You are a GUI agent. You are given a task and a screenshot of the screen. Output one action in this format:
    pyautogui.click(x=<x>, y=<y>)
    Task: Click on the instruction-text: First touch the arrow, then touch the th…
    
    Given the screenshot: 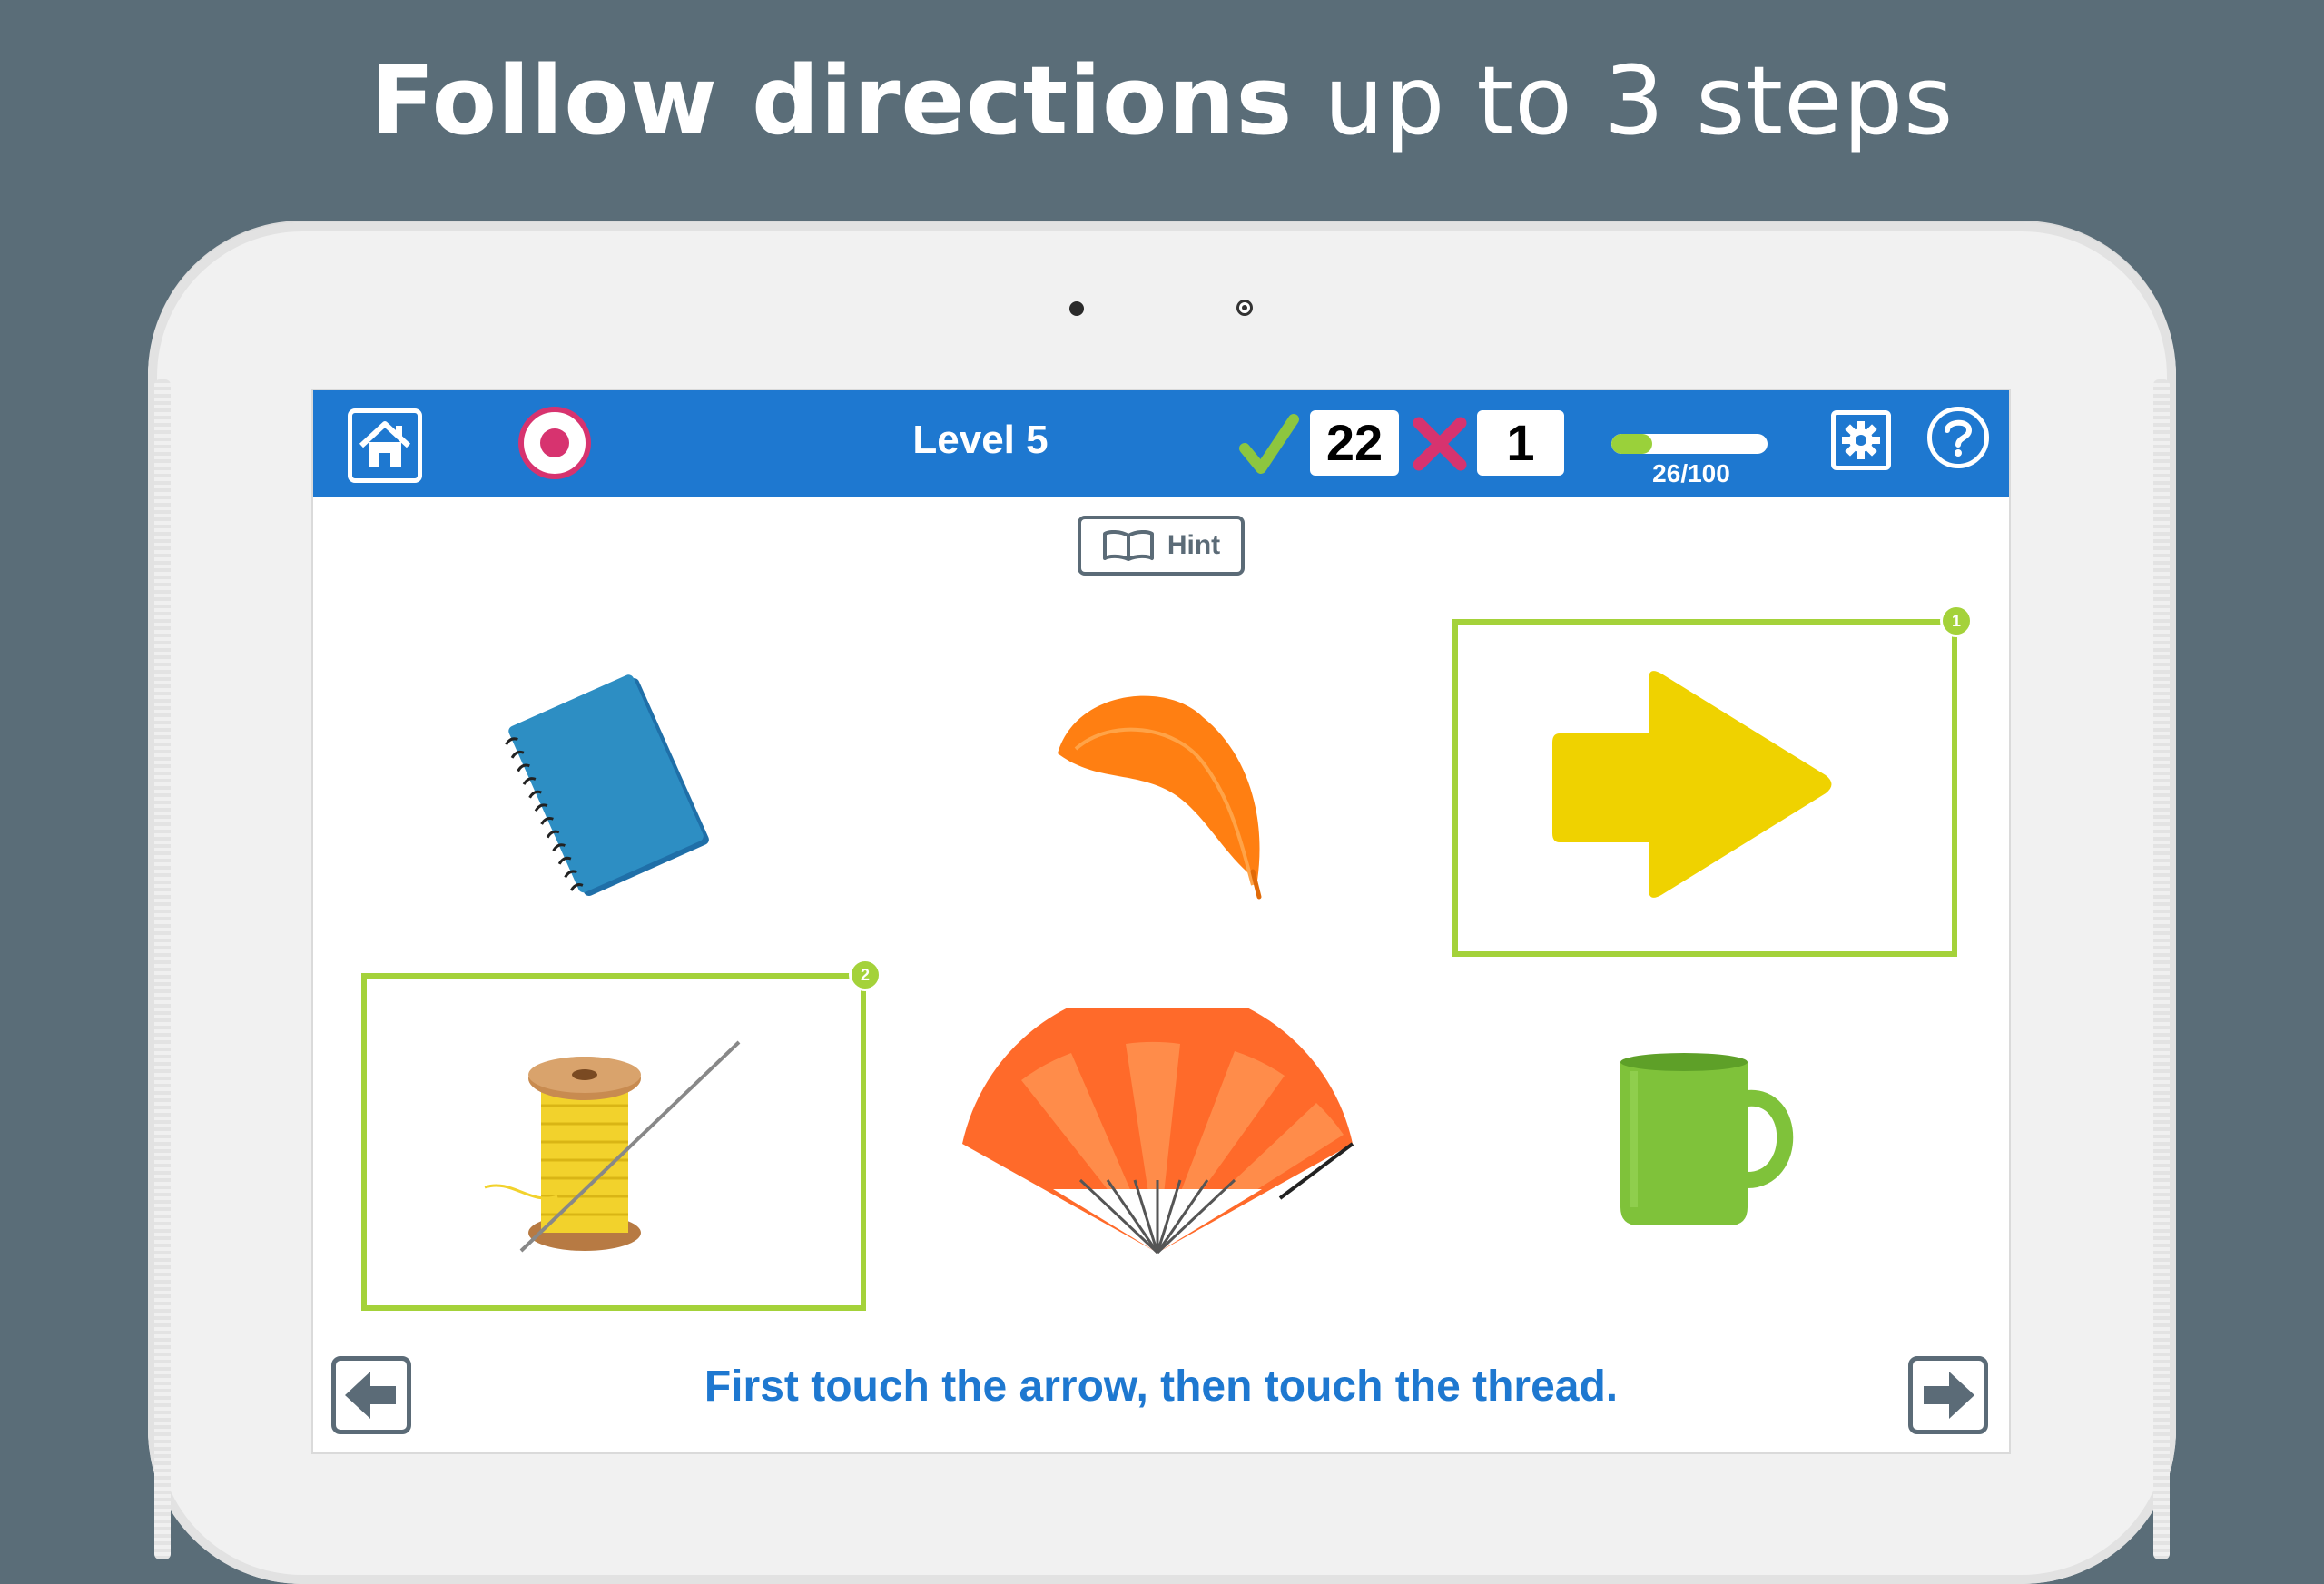 What is the action you would take?
    pyautogui.click(x=1161, y=1387)
    